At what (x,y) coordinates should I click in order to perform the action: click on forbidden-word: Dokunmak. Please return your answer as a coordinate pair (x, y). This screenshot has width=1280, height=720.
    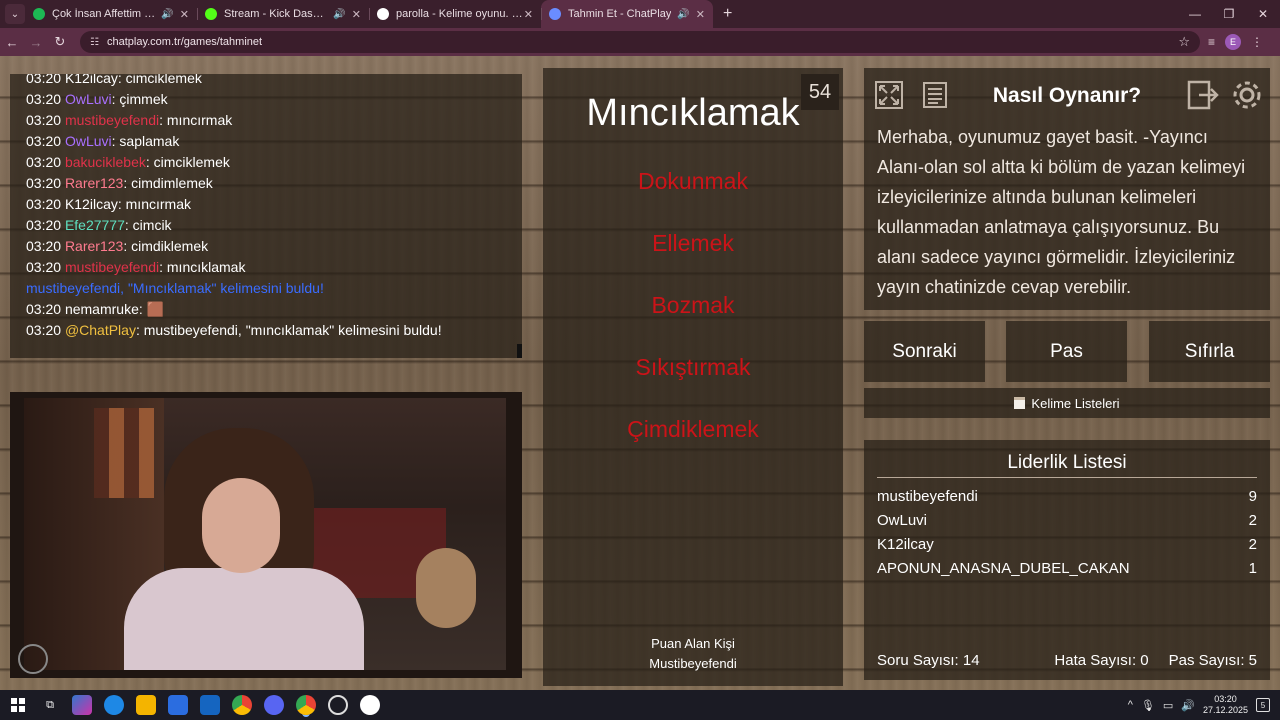
    Looking at the image, I should click on (693, 181).